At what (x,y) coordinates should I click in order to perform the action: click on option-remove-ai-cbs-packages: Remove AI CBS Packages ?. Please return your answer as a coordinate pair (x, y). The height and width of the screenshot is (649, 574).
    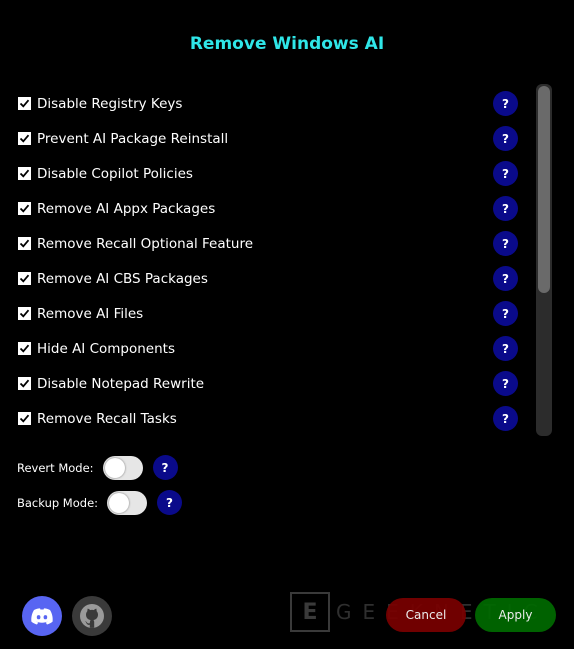
    Looking at the image, I should click on (269, 278).